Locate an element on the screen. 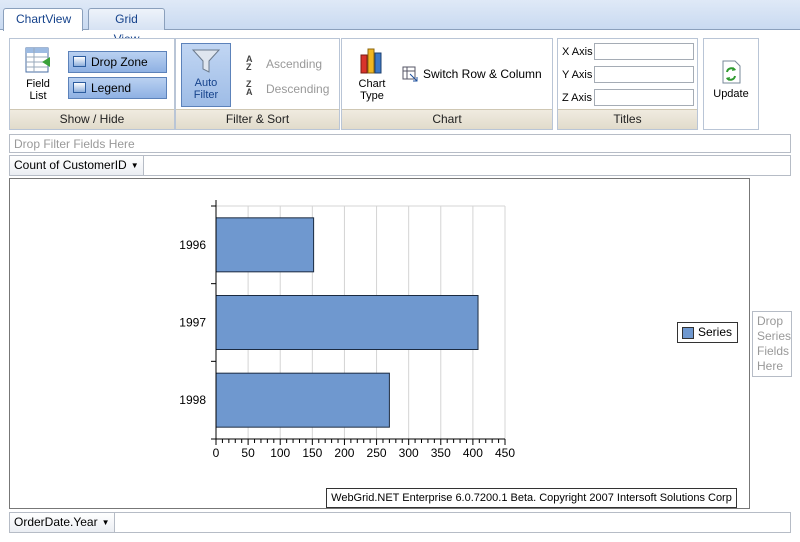 This screenshot has width=800, height=542. switch-row-column-button: Switch Row & Column is located at coordinates (472, 74).